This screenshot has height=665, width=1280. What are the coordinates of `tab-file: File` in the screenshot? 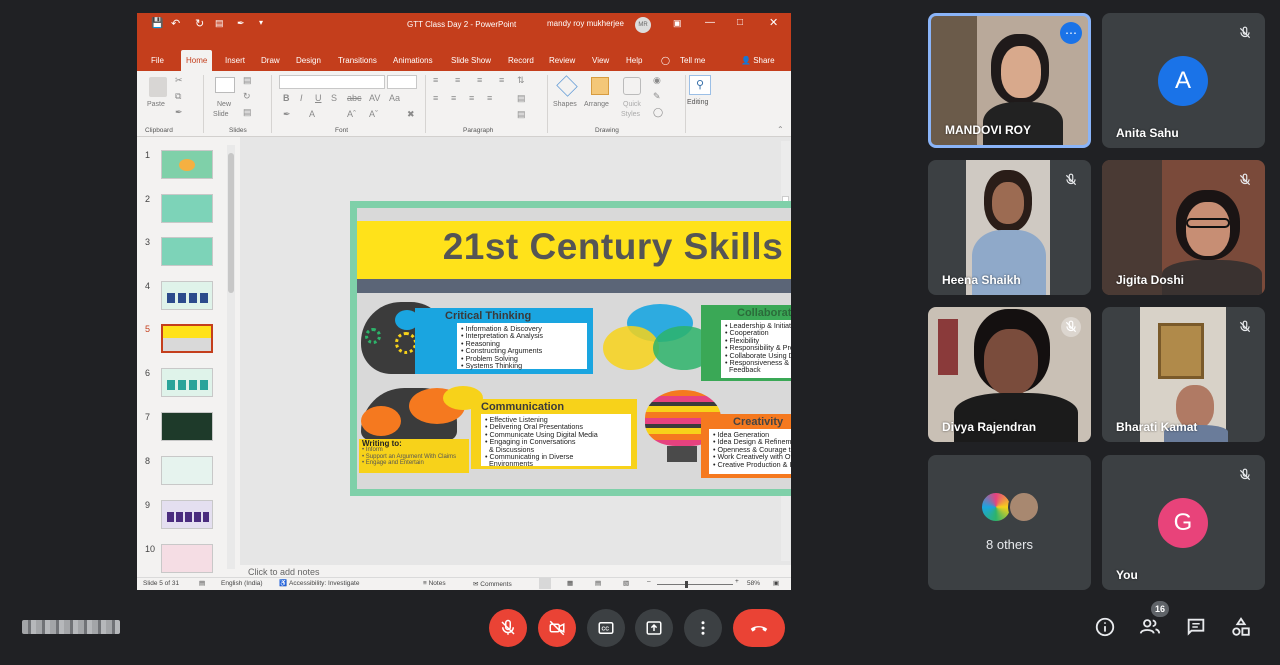 It's located at (157, 60).